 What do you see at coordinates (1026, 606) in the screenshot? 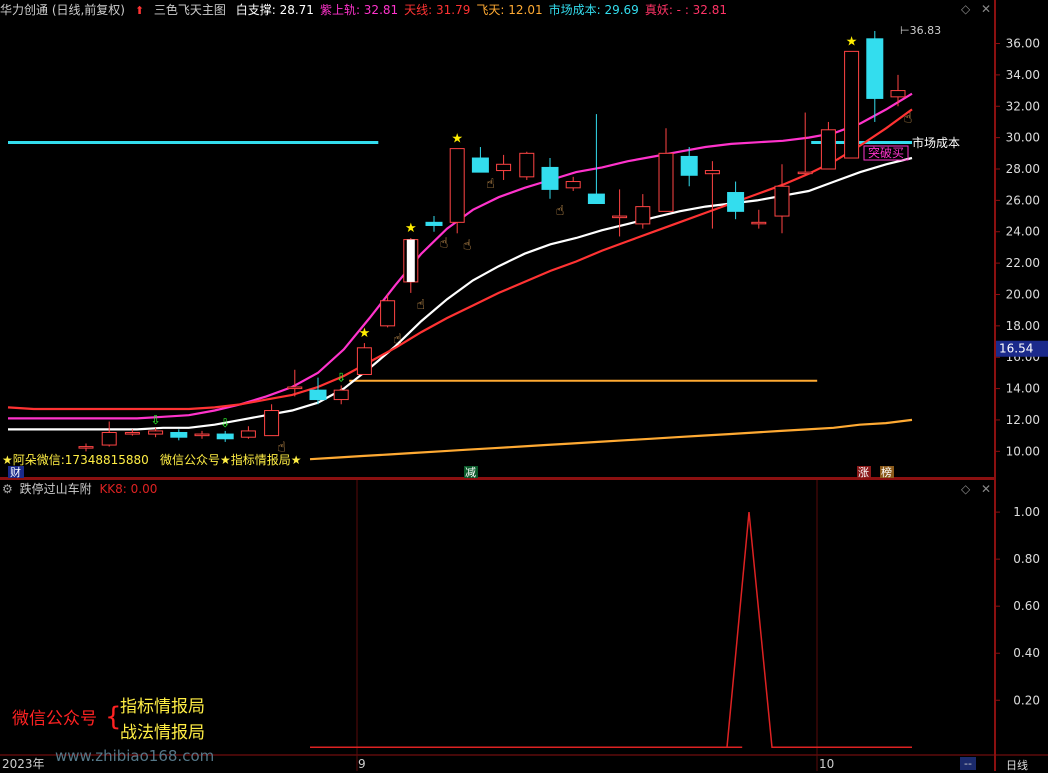
I see `sub-y-tick-label: 0.60` at bounding box center [1026, 606].